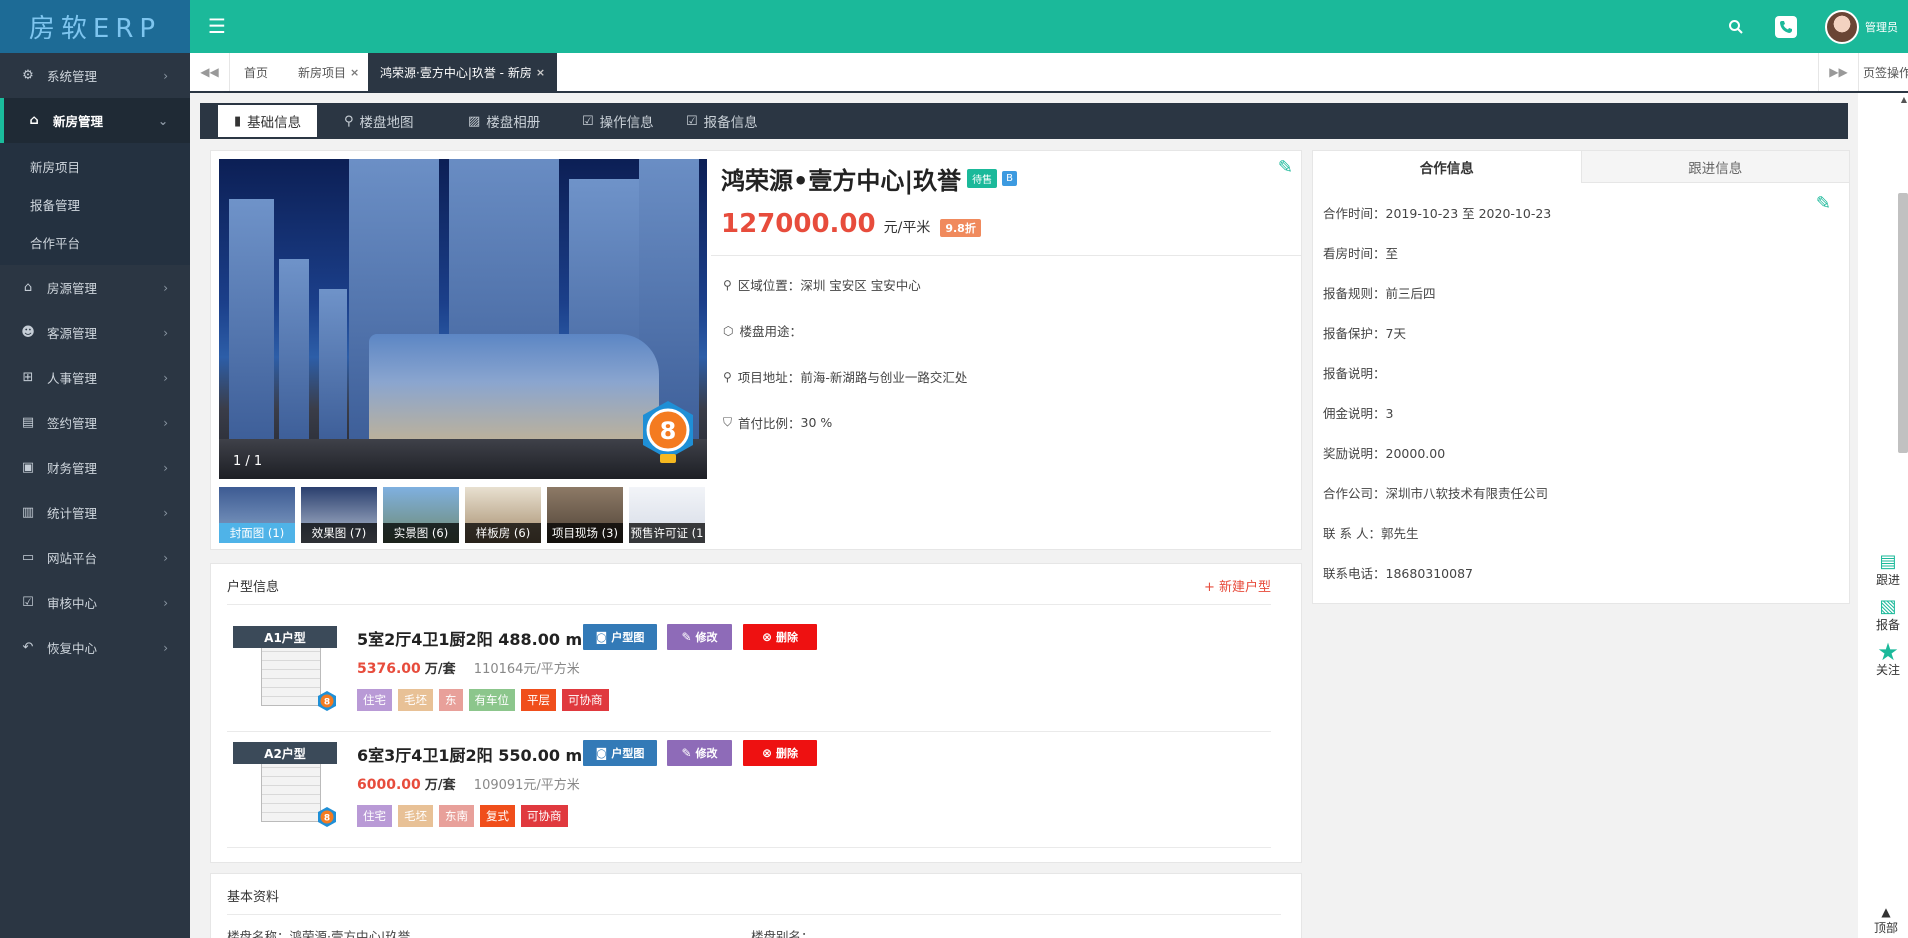  Describe the element at coordinates (285, 785) in the screenshot. I see `unit-thumb: A2户型 8` at that location.